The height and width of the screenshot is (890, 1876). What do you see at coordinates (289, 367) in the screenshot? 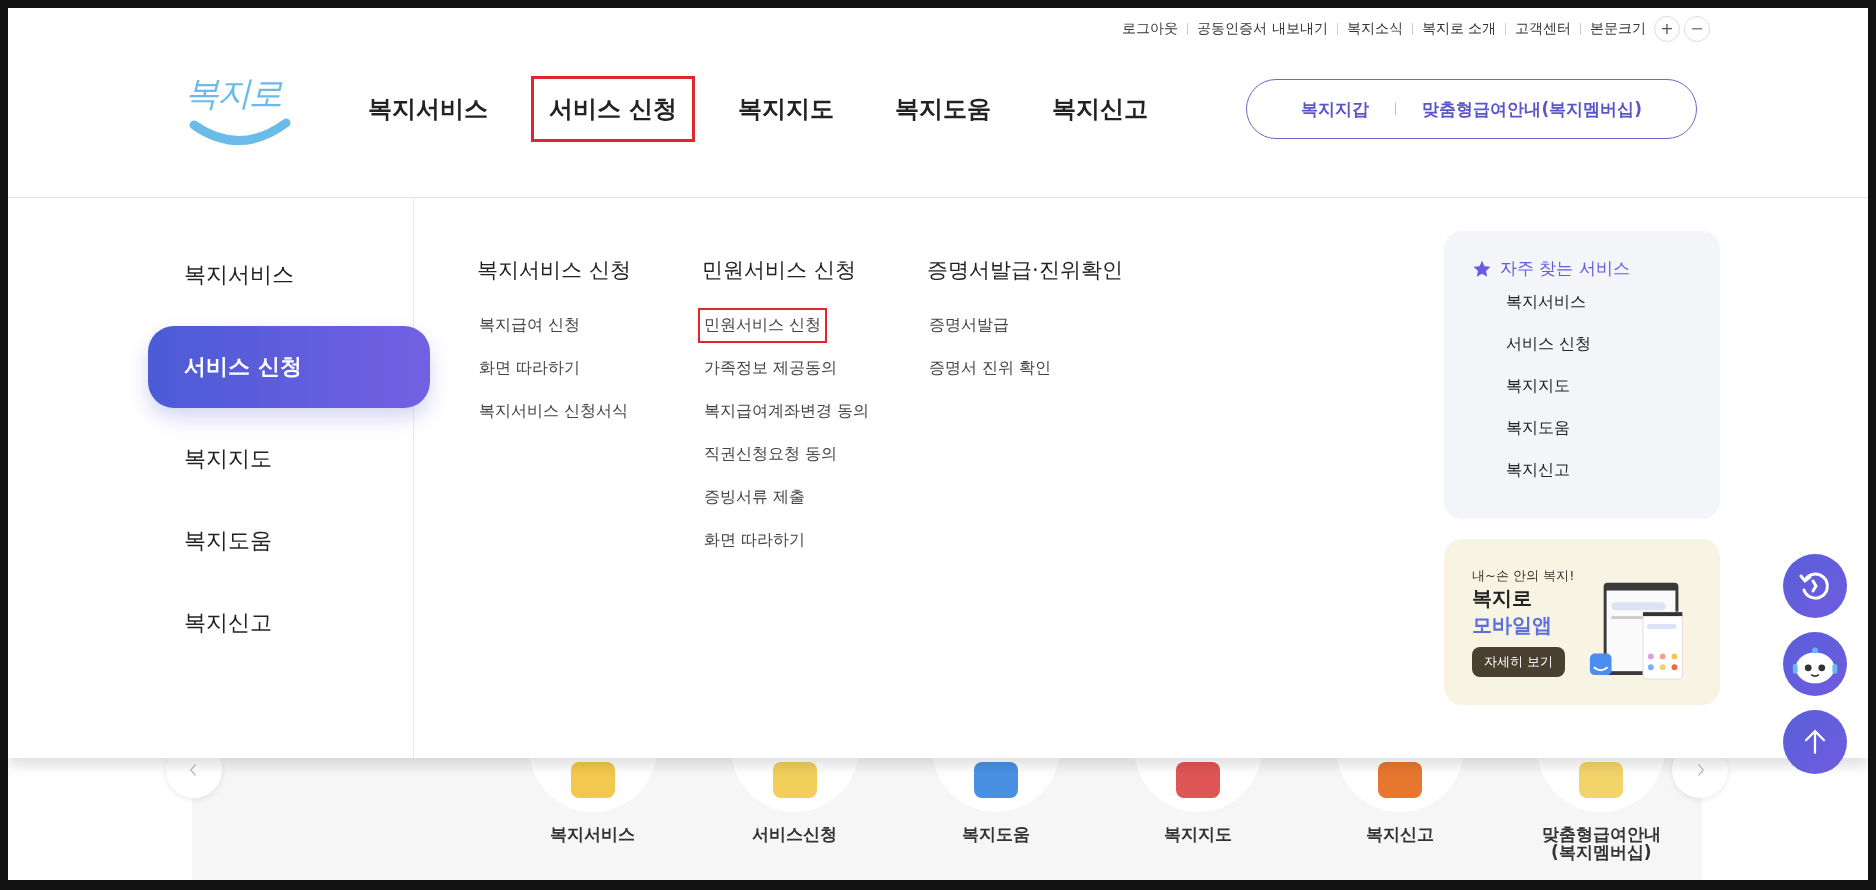
I see `menu-category: 서비스 신청` at bounding box center [289, 367].